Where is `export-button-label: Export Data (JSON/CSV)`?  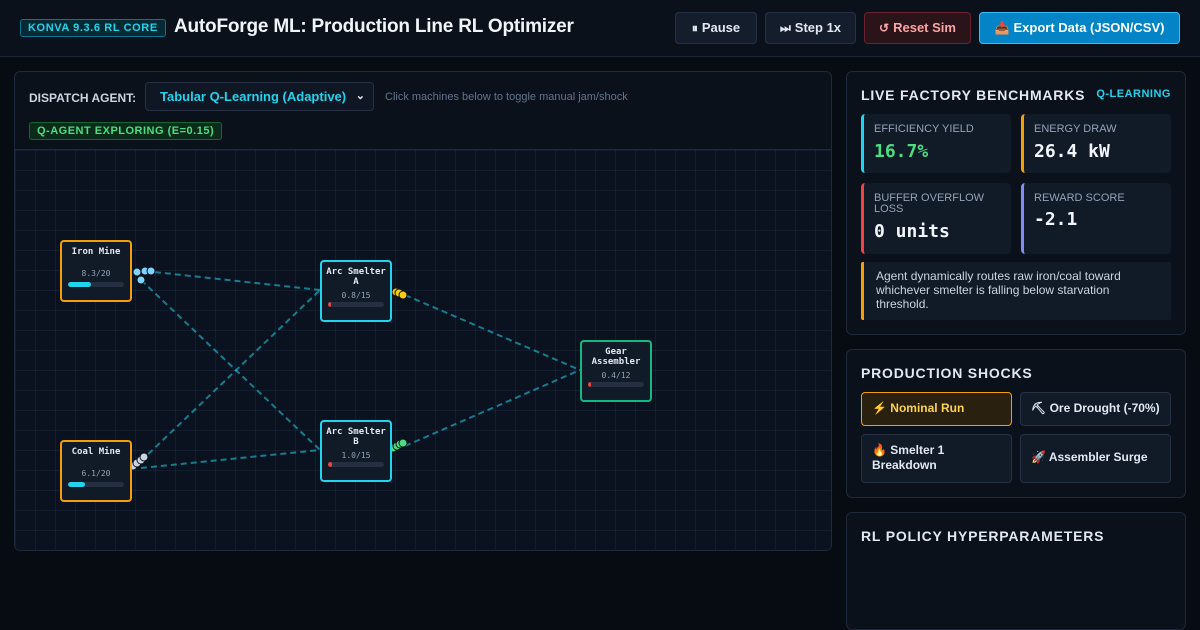
export-button-label: Export Data (JSON/CSV) is located at coordinates (1089, 27).